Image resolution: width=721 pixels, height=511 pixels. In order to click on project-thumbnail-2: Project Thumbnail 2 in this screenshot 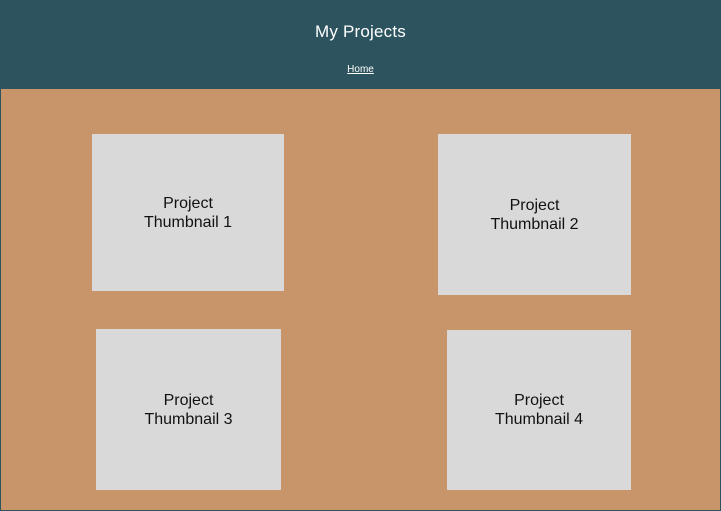, I will do `click(534, 214)`.